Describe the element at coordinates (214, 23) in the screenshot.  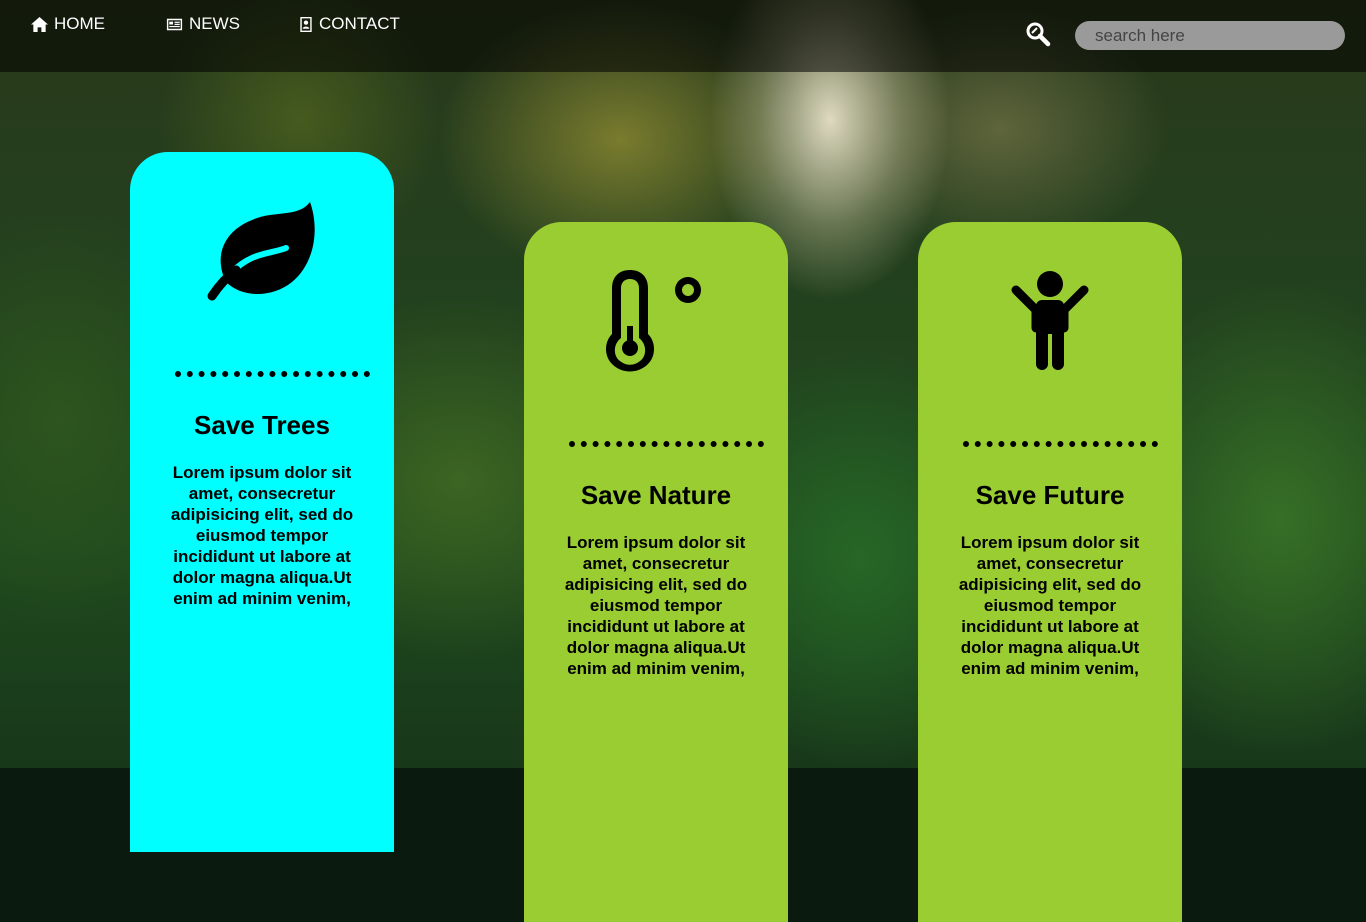
I see `nav-news-label: NEWS` at that location.